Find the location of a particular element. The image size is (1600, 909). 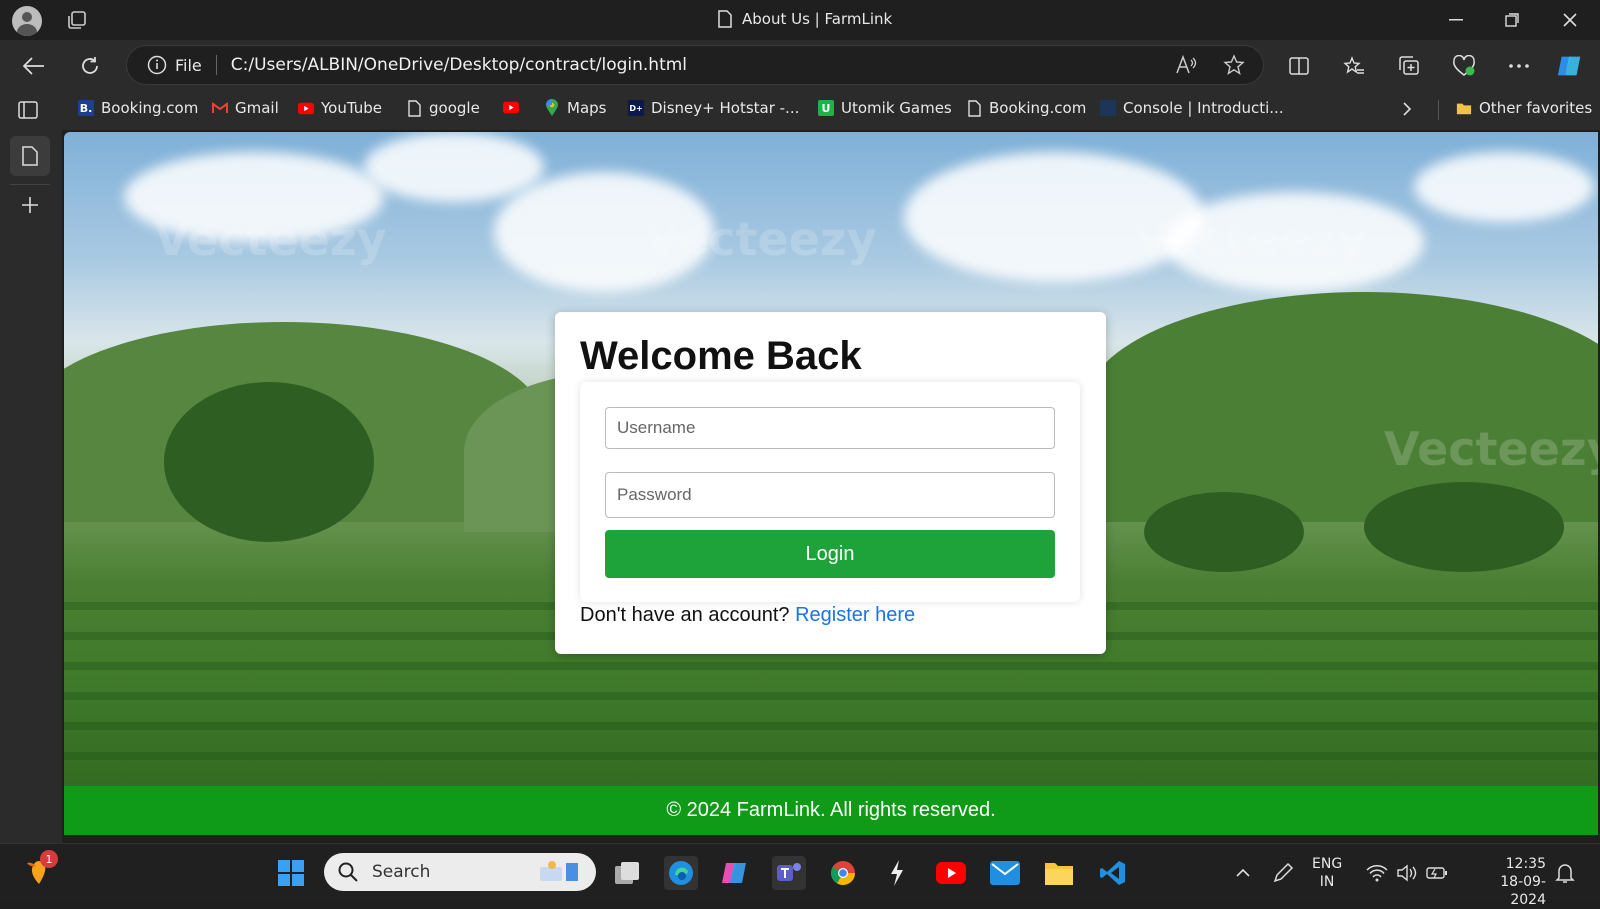

windows-taskbar: 1 Search ENG IN 12:35 18-09-2024 is located at coordinates (800, 875).